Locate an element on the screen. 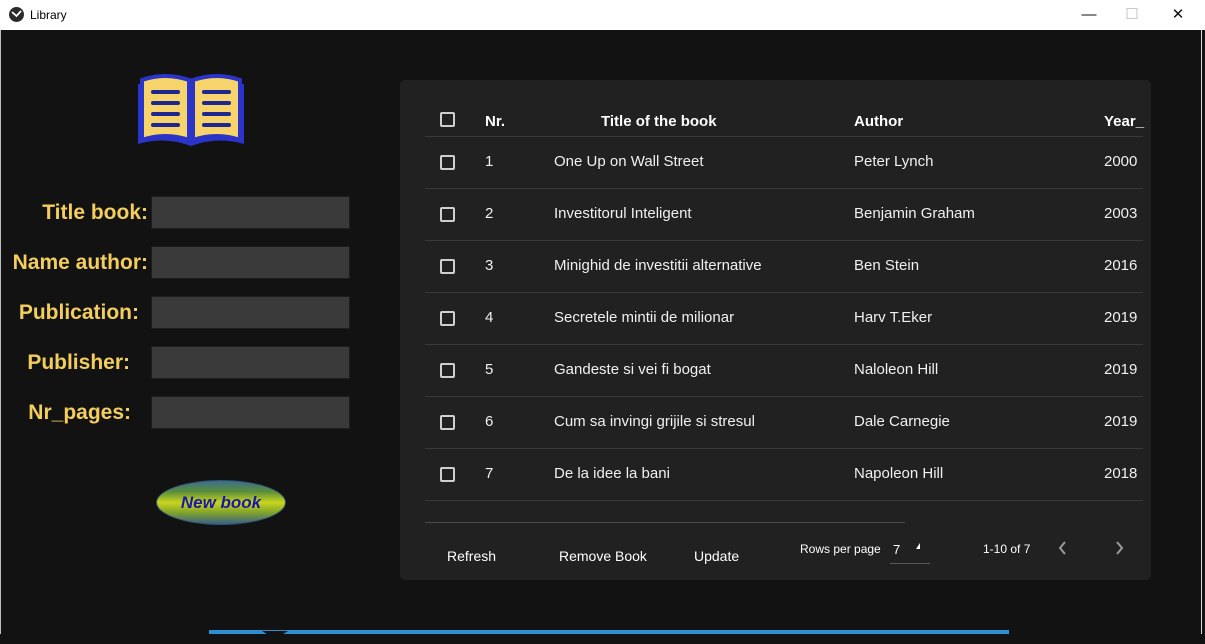 This screenshot has width=1205, height=644. cell-nr: 4 is located at coordinates (489, 317).